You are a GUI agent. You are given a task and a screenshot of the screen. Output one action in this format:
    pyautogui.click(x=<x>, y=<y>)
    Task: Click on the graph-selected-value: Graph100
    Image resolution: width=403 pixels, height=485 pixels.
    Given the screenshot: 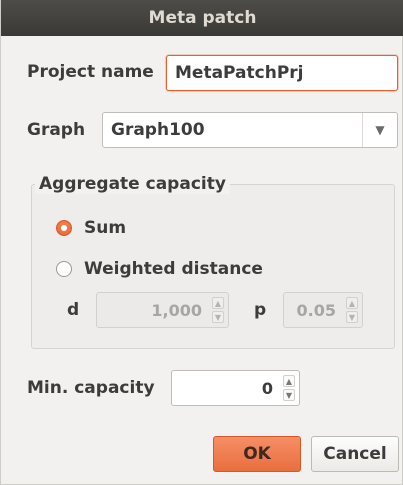 What is the action you would take?
    pyautogui.click(x=158, y=130)
    